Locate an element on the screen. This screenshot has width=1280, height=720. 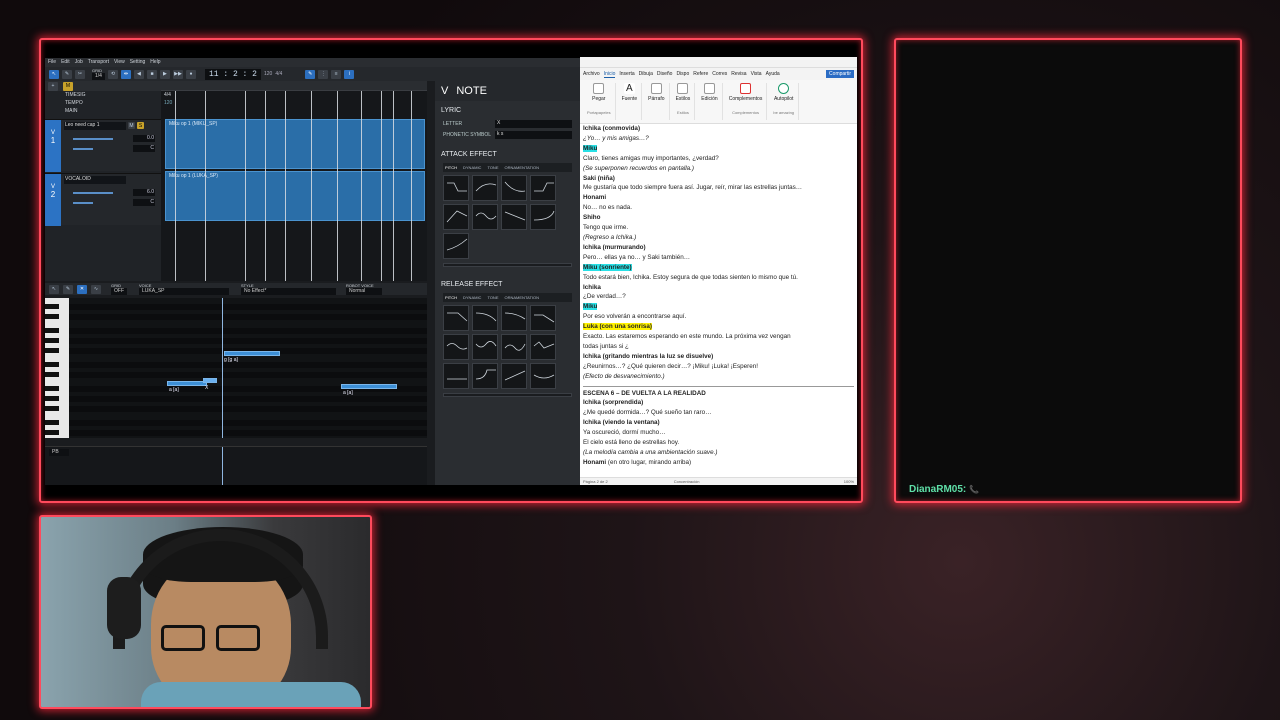
focus-mode: Concentración is located at coordinates (687, 481).